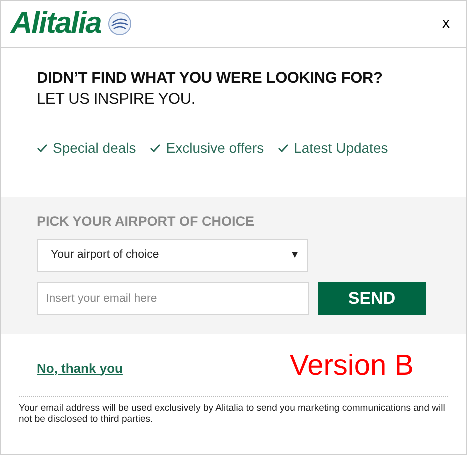 Image resolution: width=469 pixels, height=457 pixels. What do you see at coordinates (56, 24) in the screenshot?
I see `logo: Alitalia` at bounding box center [56, 24].